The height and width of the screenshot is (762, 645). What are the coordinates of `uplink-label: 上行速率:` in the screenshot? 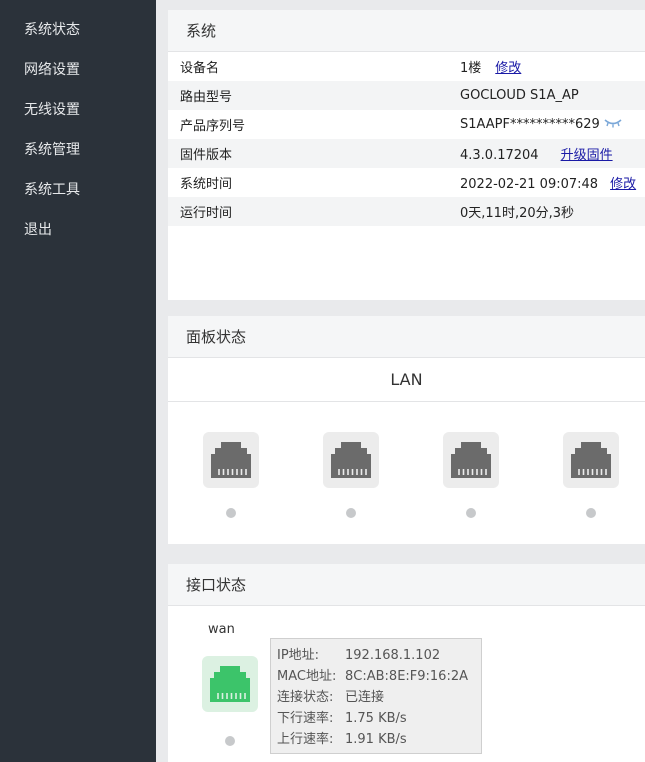 It's located at (305, 739).